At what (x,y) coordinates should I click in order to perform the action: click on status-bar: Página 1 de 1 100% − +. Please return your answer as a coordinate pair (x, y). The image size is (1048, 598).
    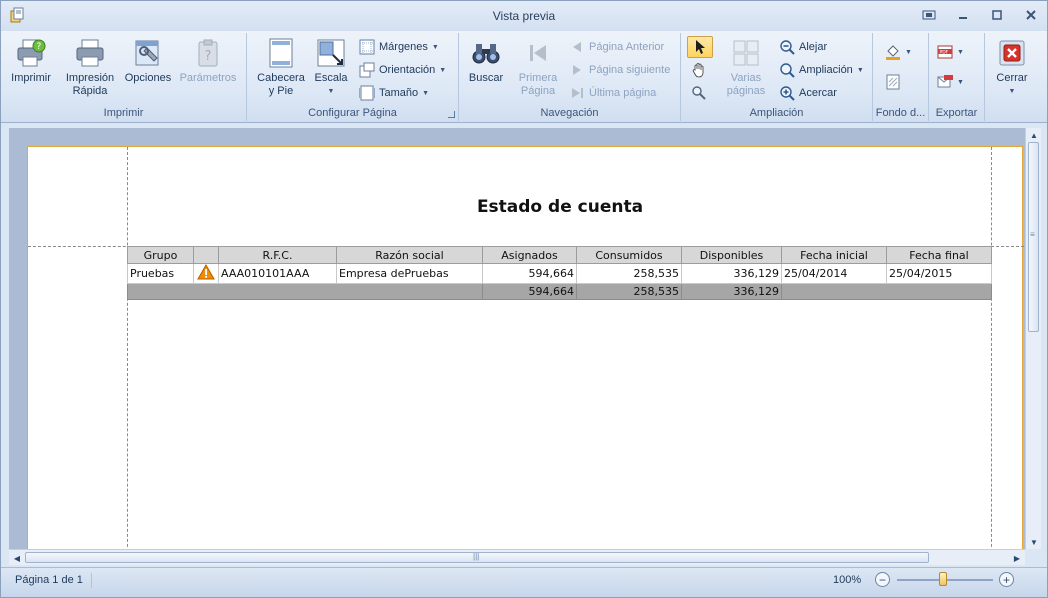
    Looking at the image, I should click on (524, 582).